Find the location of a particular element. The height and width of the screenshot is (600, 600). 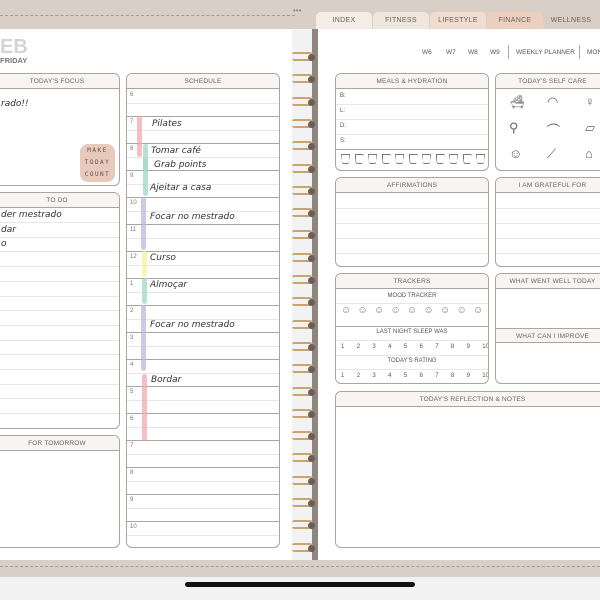

day-rating-option: 7 is located at coordinates (436, 376).